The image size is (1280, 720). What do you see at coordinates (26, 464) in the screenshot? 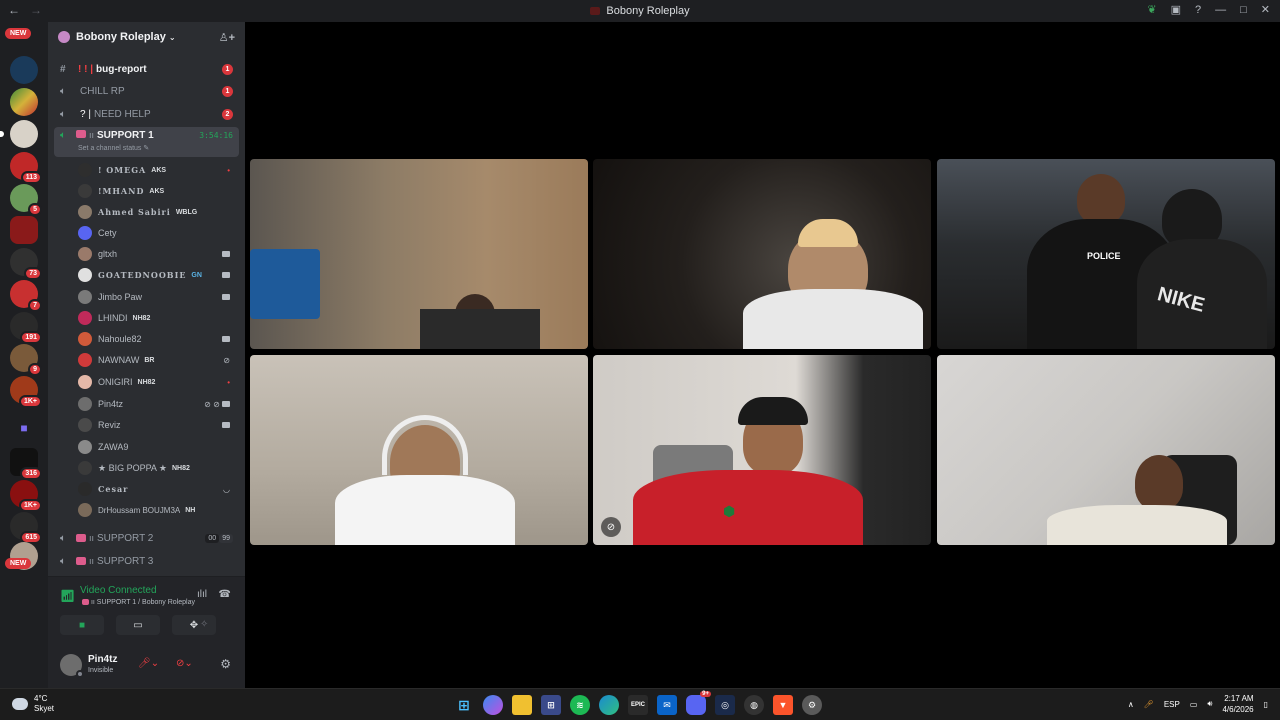
I see `server-icon: 316` at bounding box center [26, 464].